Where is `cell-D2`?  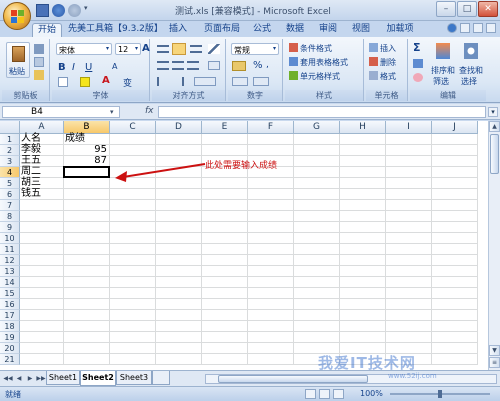
cell-D2 is located at coordinates (179, 150).